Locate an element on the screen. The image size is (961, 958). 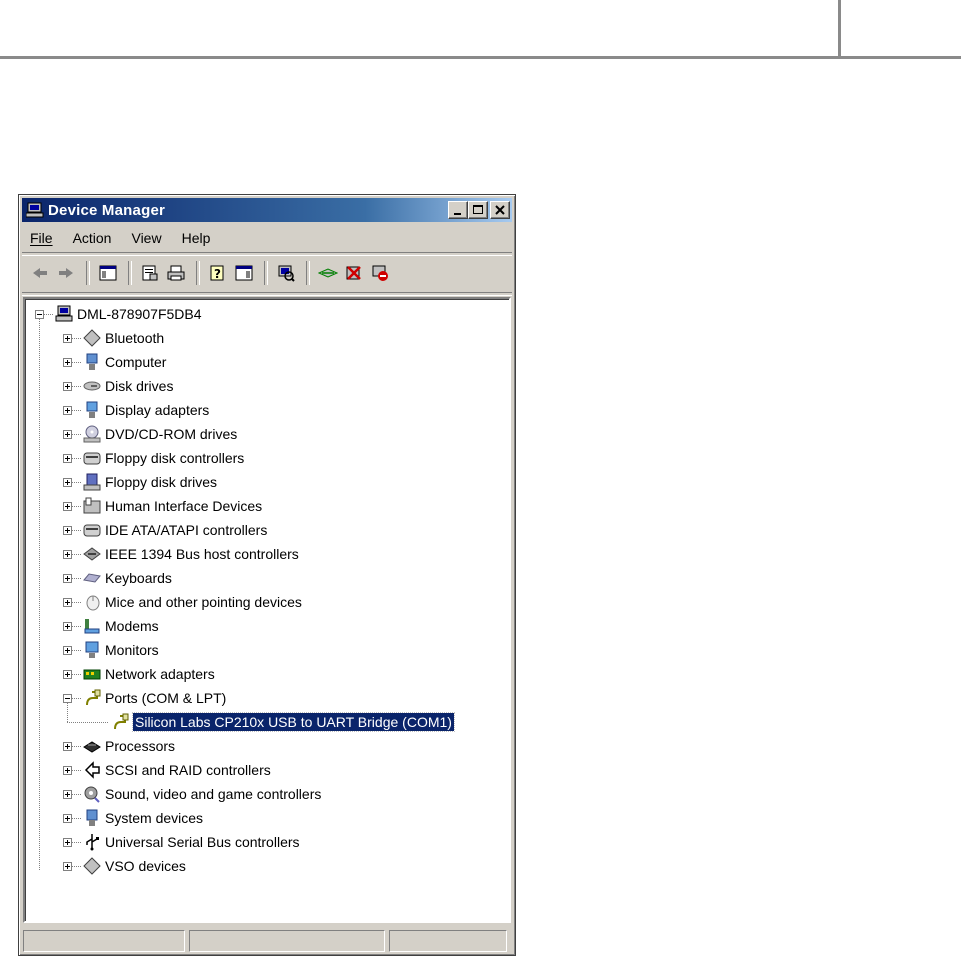
tree-category-item: Human Interface Devices is located at coordinates (172, 506).